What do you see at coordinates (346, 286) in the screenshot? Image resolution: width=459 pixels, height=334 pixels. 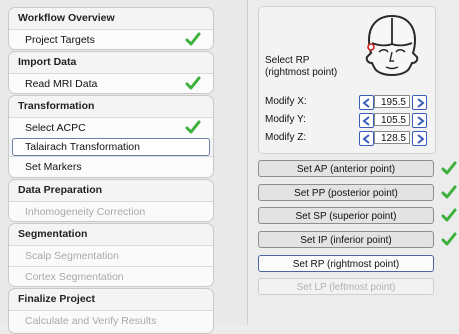 I see `set-lp-button: Set LP (leftmost point)` at bounding box center [346, 286].